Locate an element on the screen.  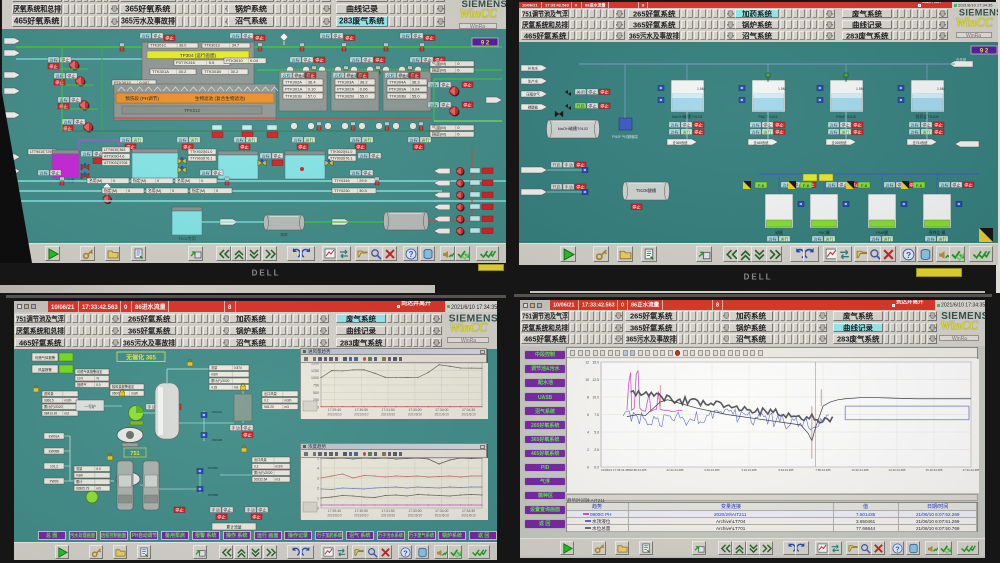
help-button: ? is located at coordinates (908, 254).